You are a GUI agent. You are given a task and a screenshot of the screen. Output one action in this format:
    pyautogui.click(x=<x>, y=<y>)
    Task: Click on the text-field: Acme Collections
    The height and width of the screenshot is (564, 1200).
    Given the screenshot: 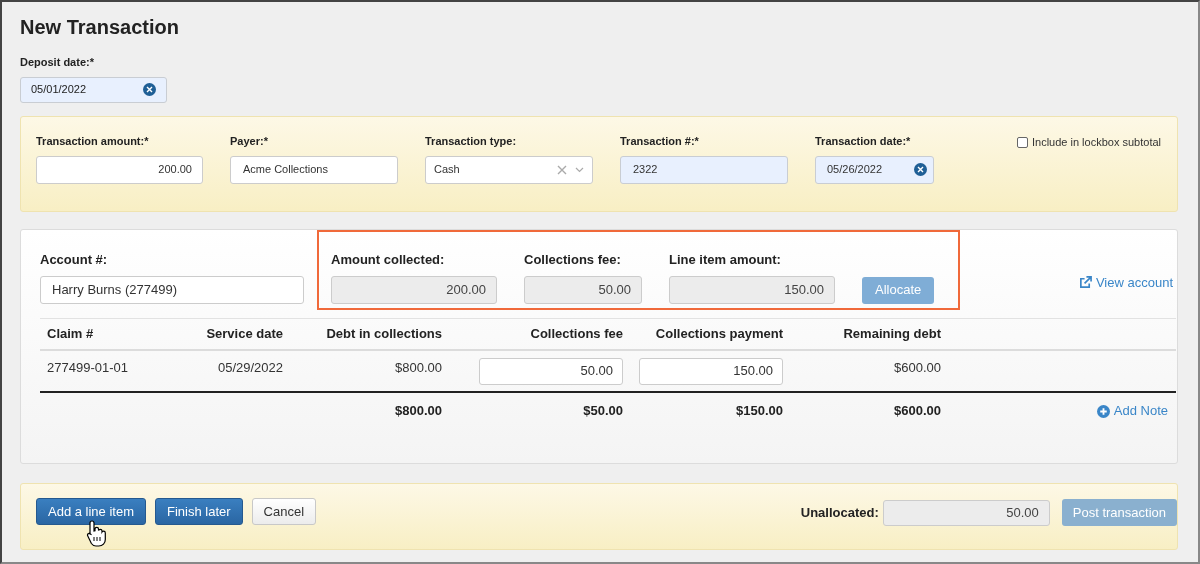 What is the action you would take?
    pyautogui.click(x=314, y=169)
    